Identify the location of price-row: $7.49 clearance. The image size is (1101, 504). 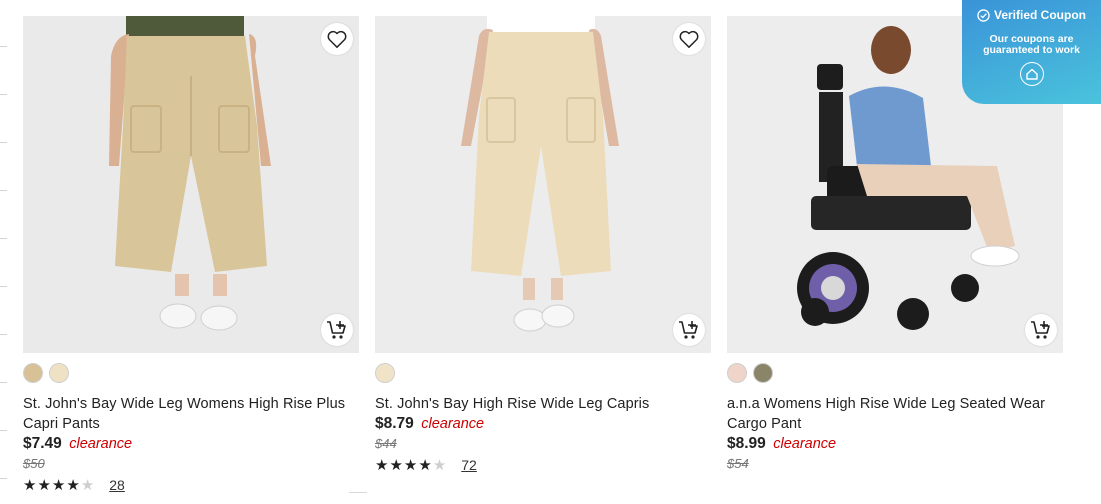
(191, 445).